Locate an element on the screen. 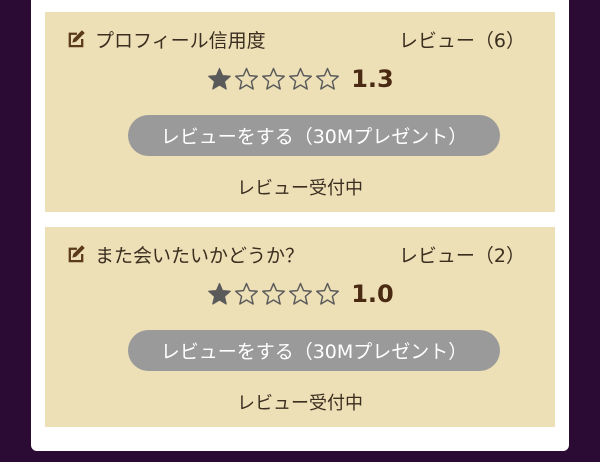 Image resolution: width=600 pixels, height=462 pixels. card-title-wrap: また会いたいかどうか？ is located at coordinates (184, 254).